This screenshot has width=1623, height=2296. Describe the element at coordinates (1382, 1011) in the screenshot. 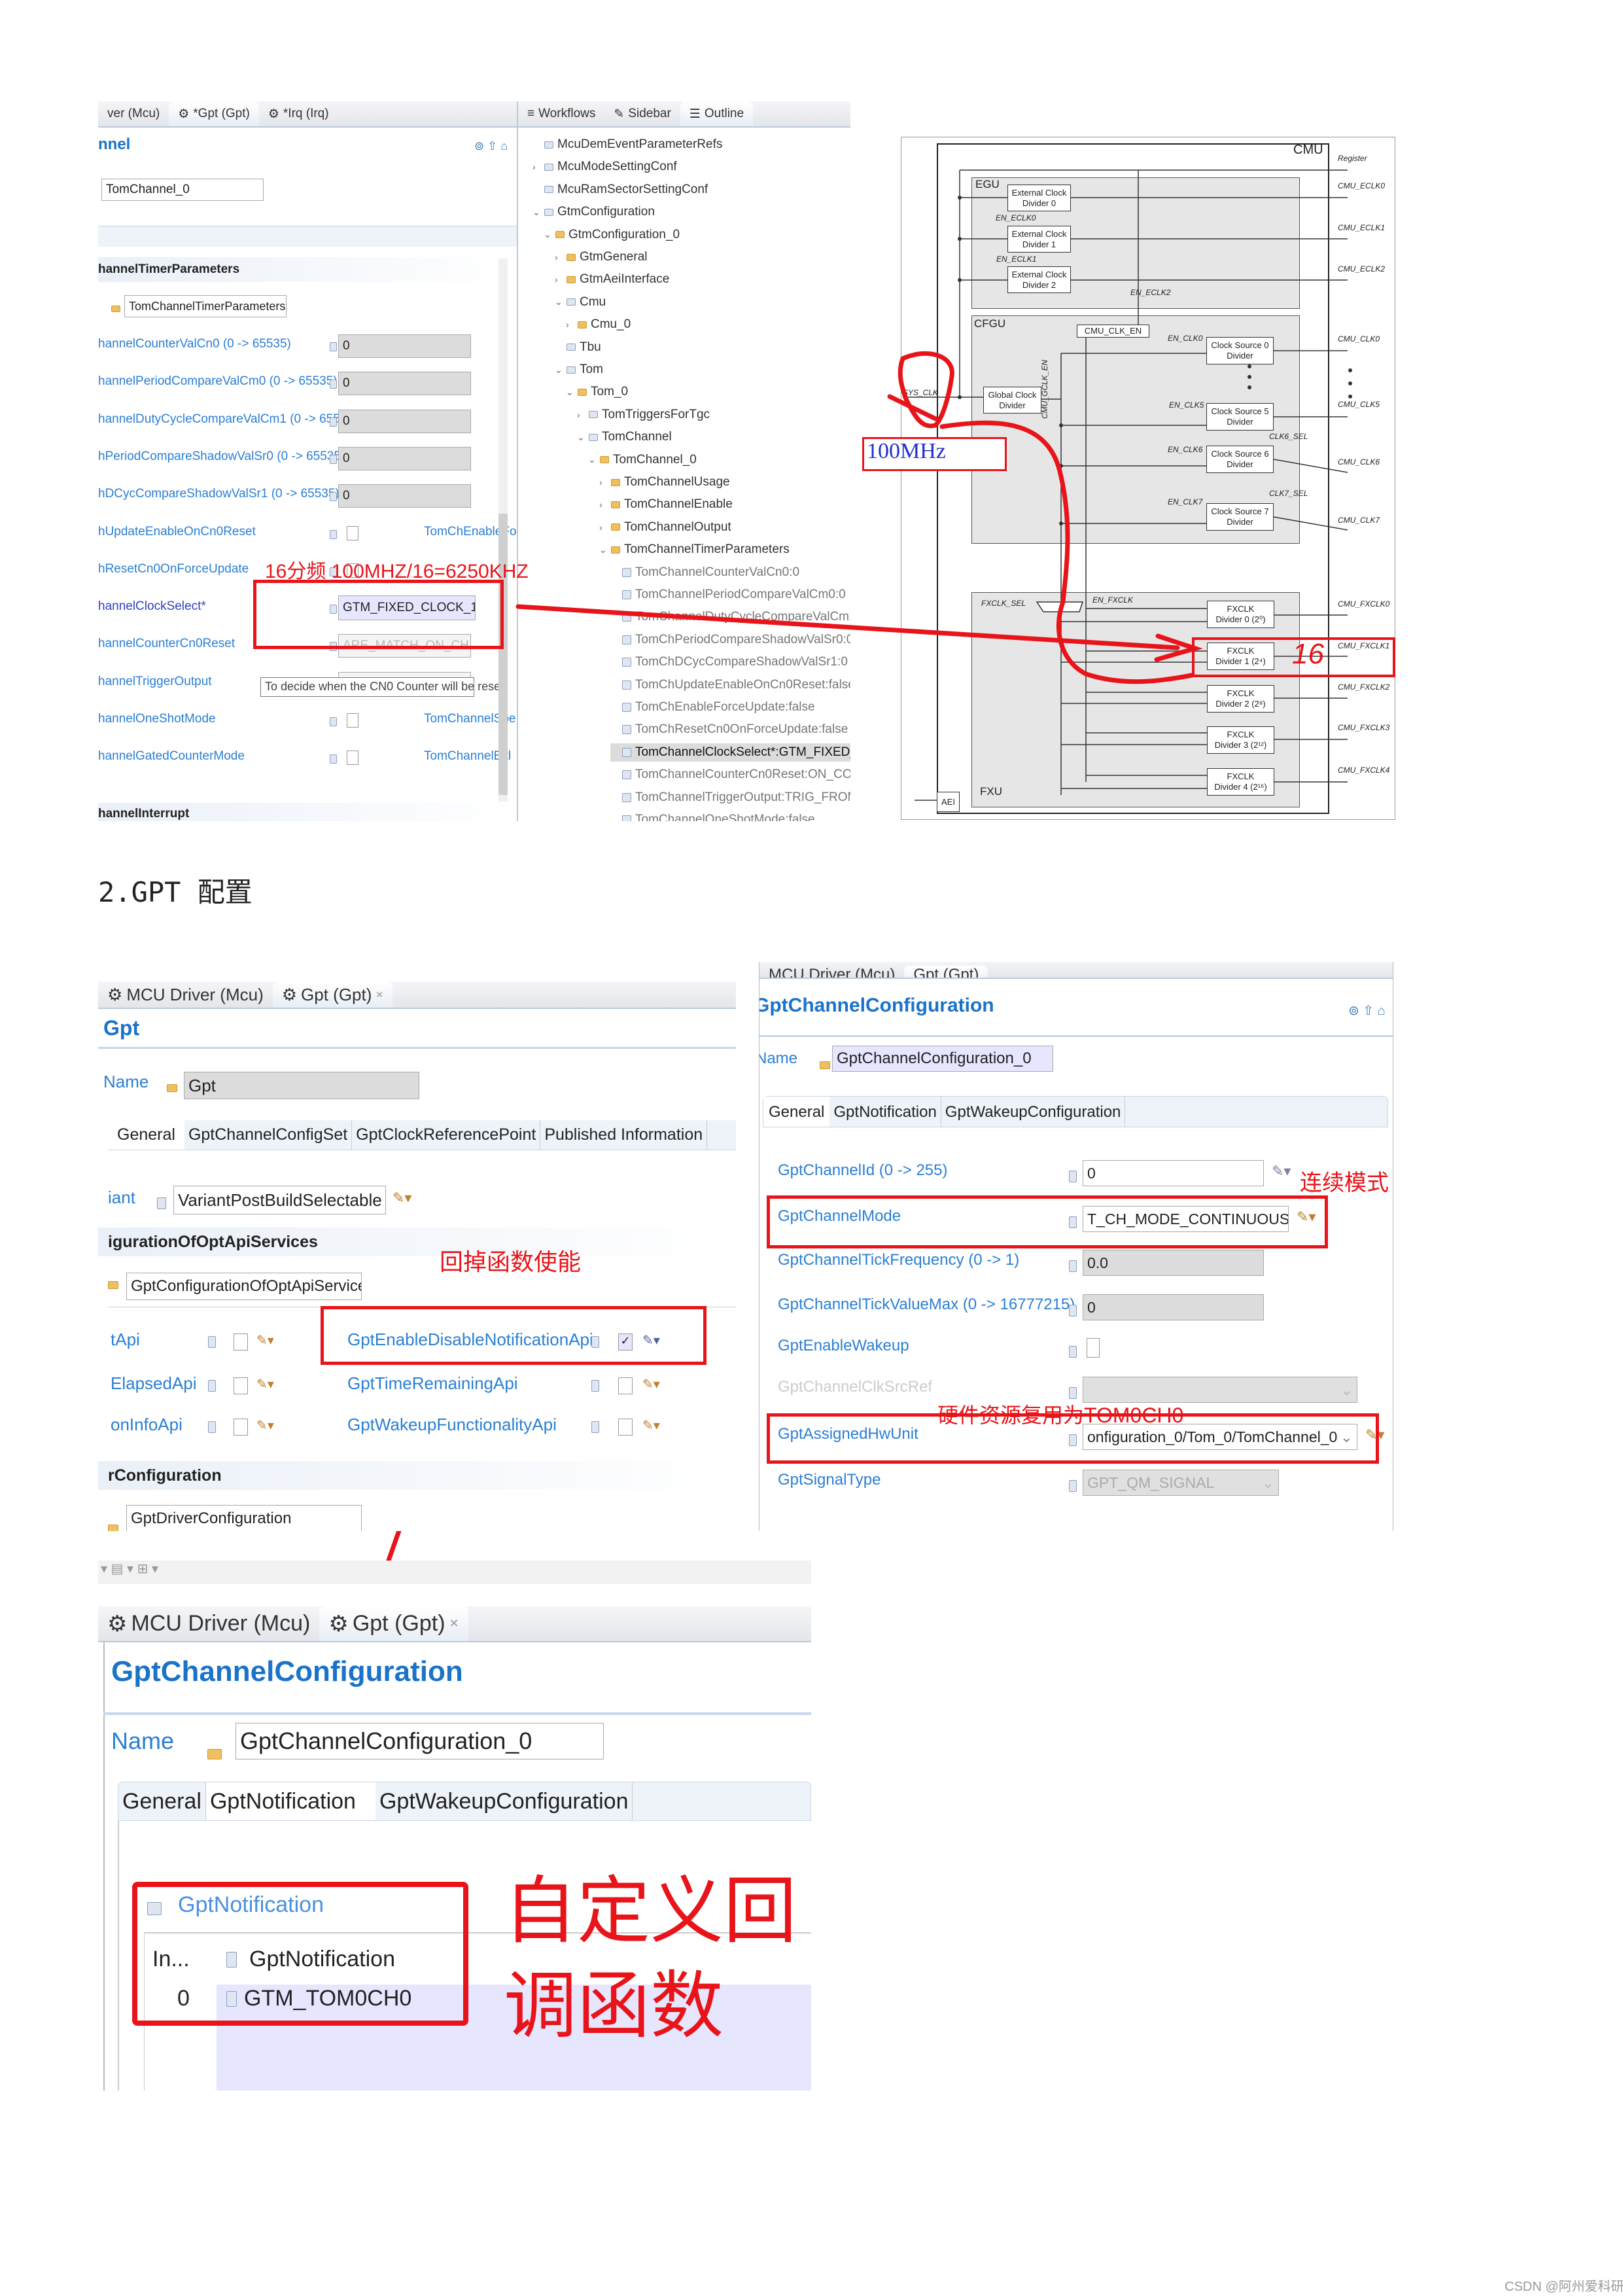

I see `home-icon: ⌂` at that location.